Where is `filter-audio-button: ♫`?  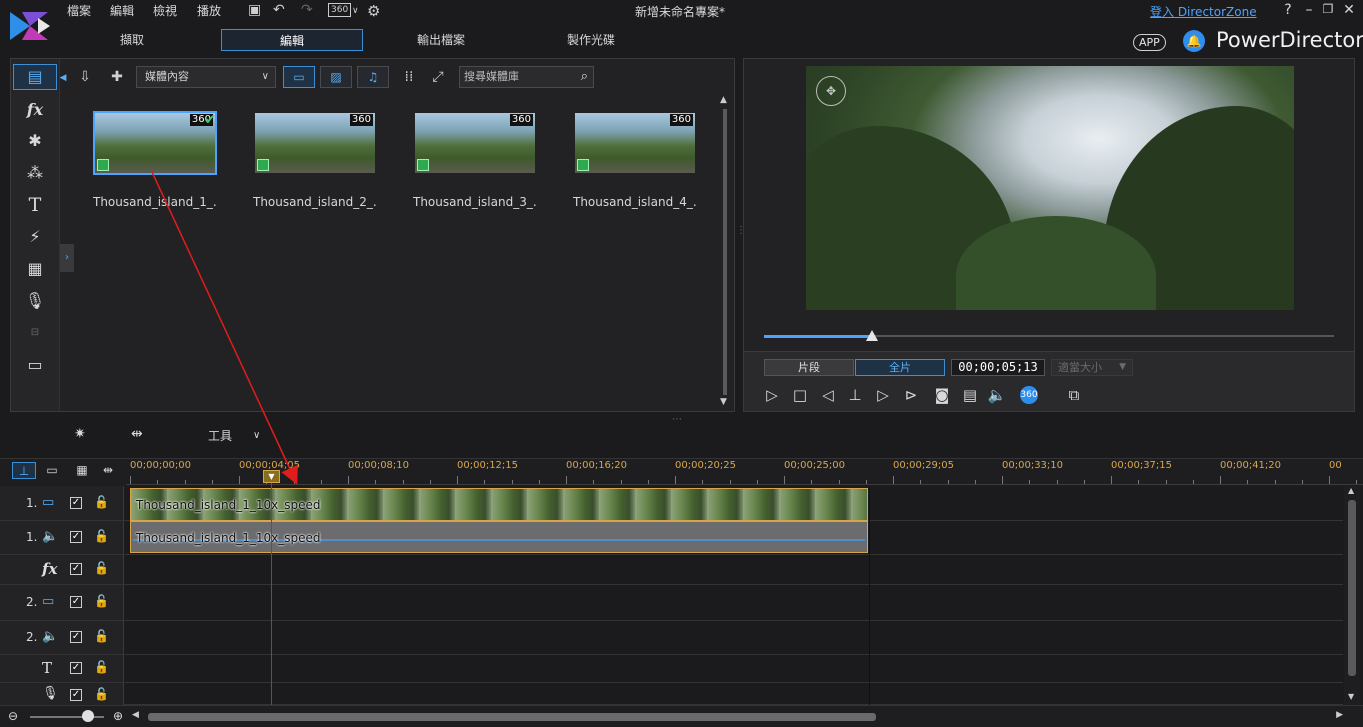
filter-audio-button: ♫ is located at coordinates (373, 77).